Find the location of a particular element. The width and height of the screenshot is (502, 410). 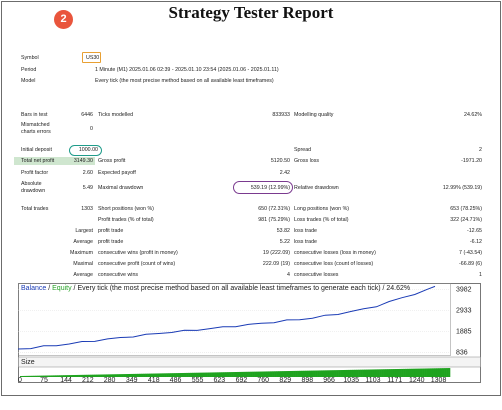

long-positions-label: Long positions (won %) is located at coordinates (322, 209).